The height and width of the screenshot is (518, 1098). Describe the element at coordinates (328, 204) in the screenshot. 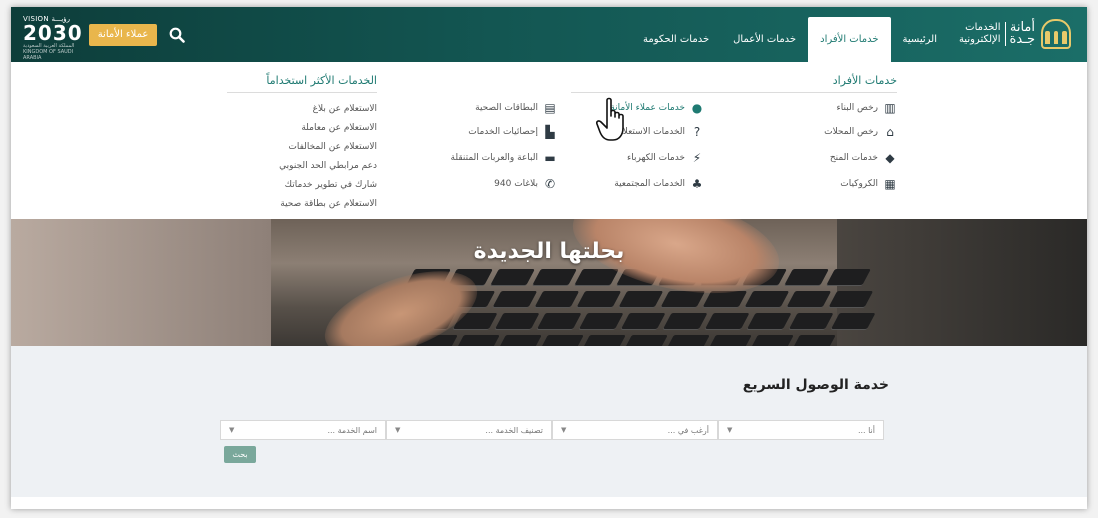

I see `popular-link: الاستعلام عن بطاقة صحية` at that location.